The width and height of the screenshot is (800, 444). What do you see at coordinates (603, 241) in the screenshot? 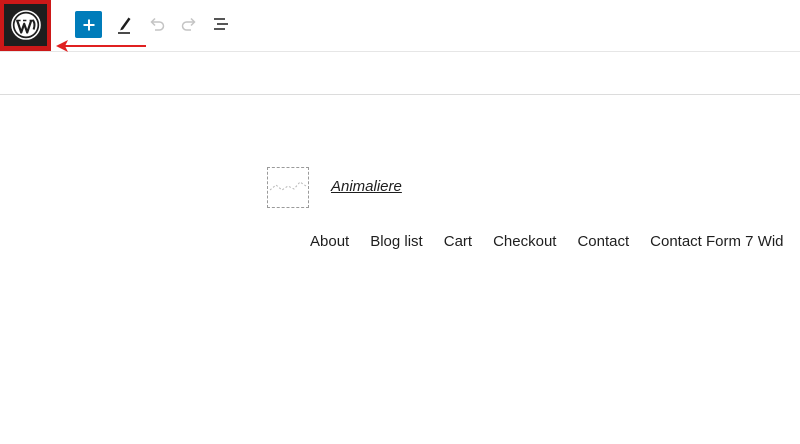
I see `nav-item-contact: Contact` at bounding box center [603, 241].